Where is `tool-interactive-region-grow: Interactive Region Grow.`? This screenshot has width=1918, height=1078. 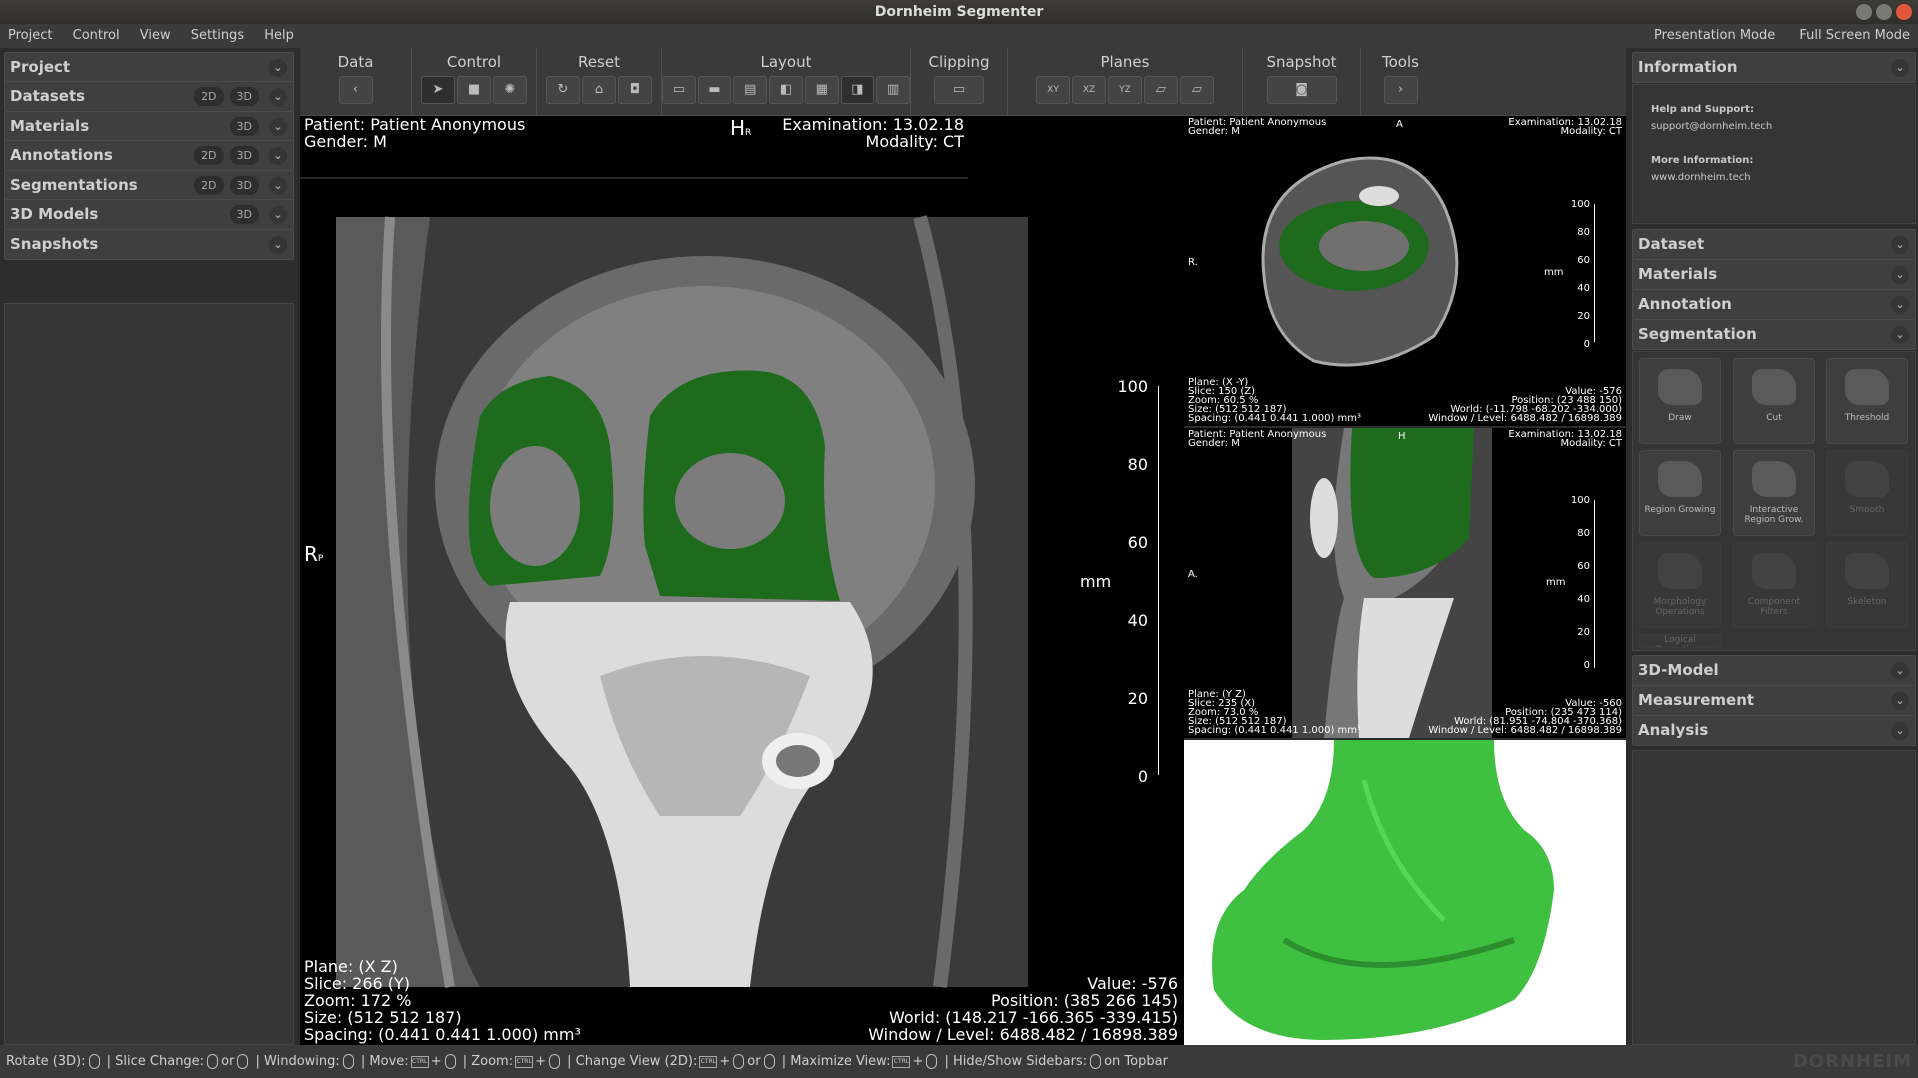 tool-interactive-region-grow: Interactive Region Grow. is located at coordinates (1774, 493).